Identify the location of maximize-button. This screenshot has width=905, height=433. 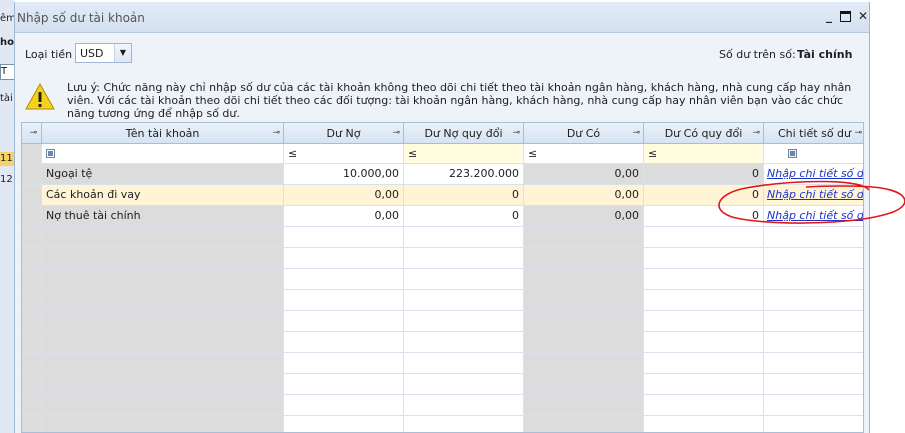
(845, 16).